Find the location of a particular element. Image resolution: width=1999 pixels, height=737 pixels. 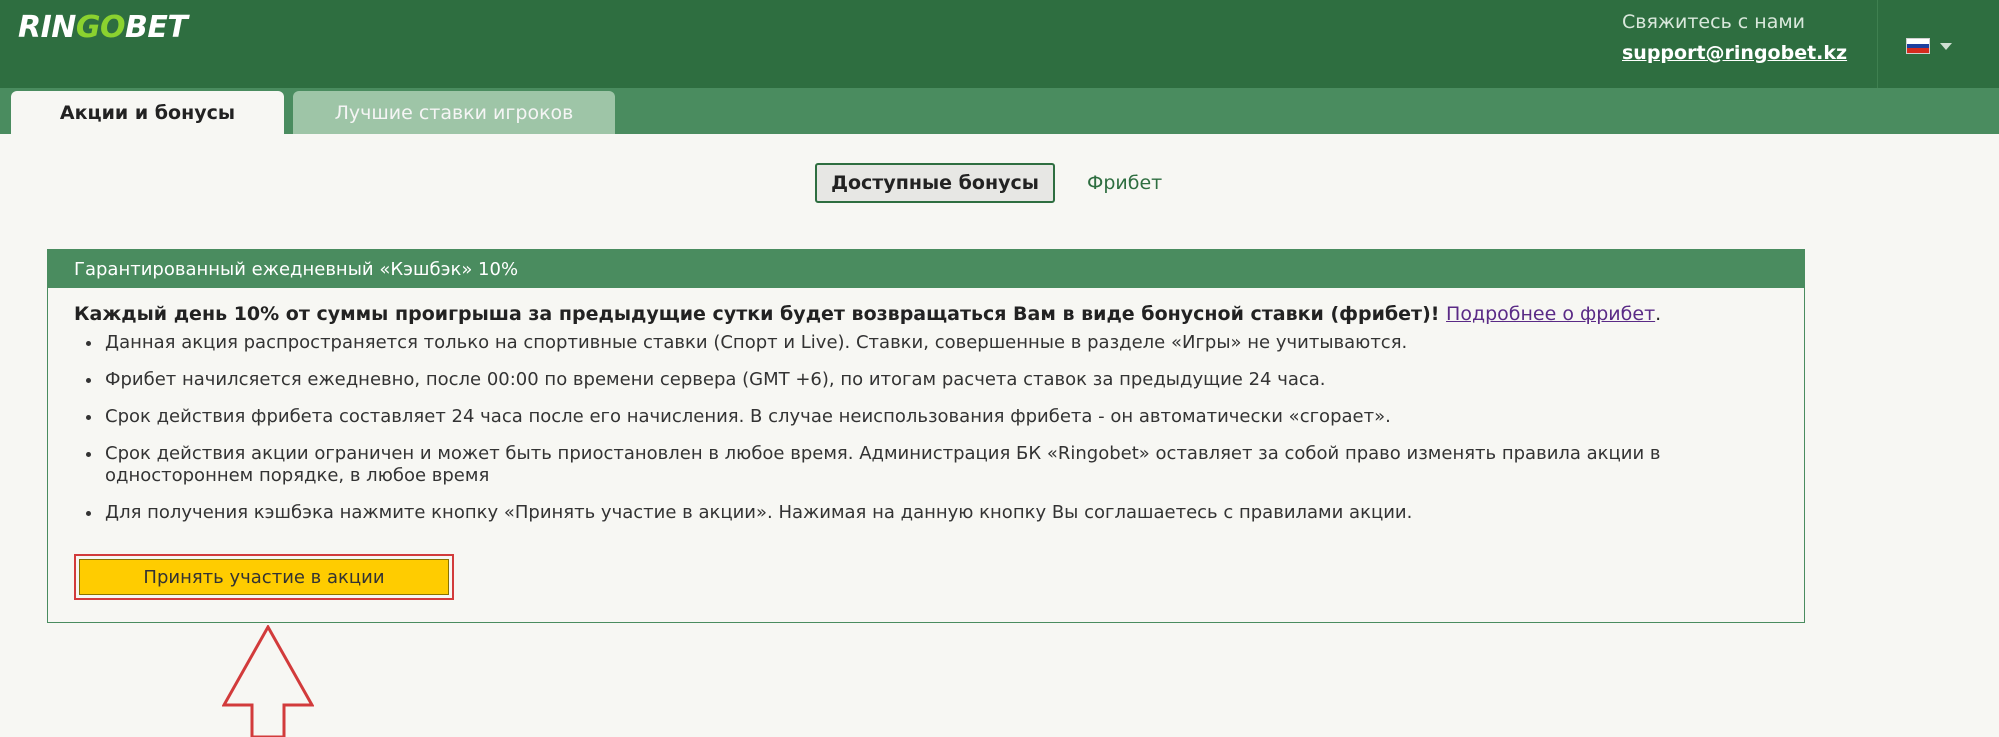

arrow-up-icon is located at coordinates (268, 681).